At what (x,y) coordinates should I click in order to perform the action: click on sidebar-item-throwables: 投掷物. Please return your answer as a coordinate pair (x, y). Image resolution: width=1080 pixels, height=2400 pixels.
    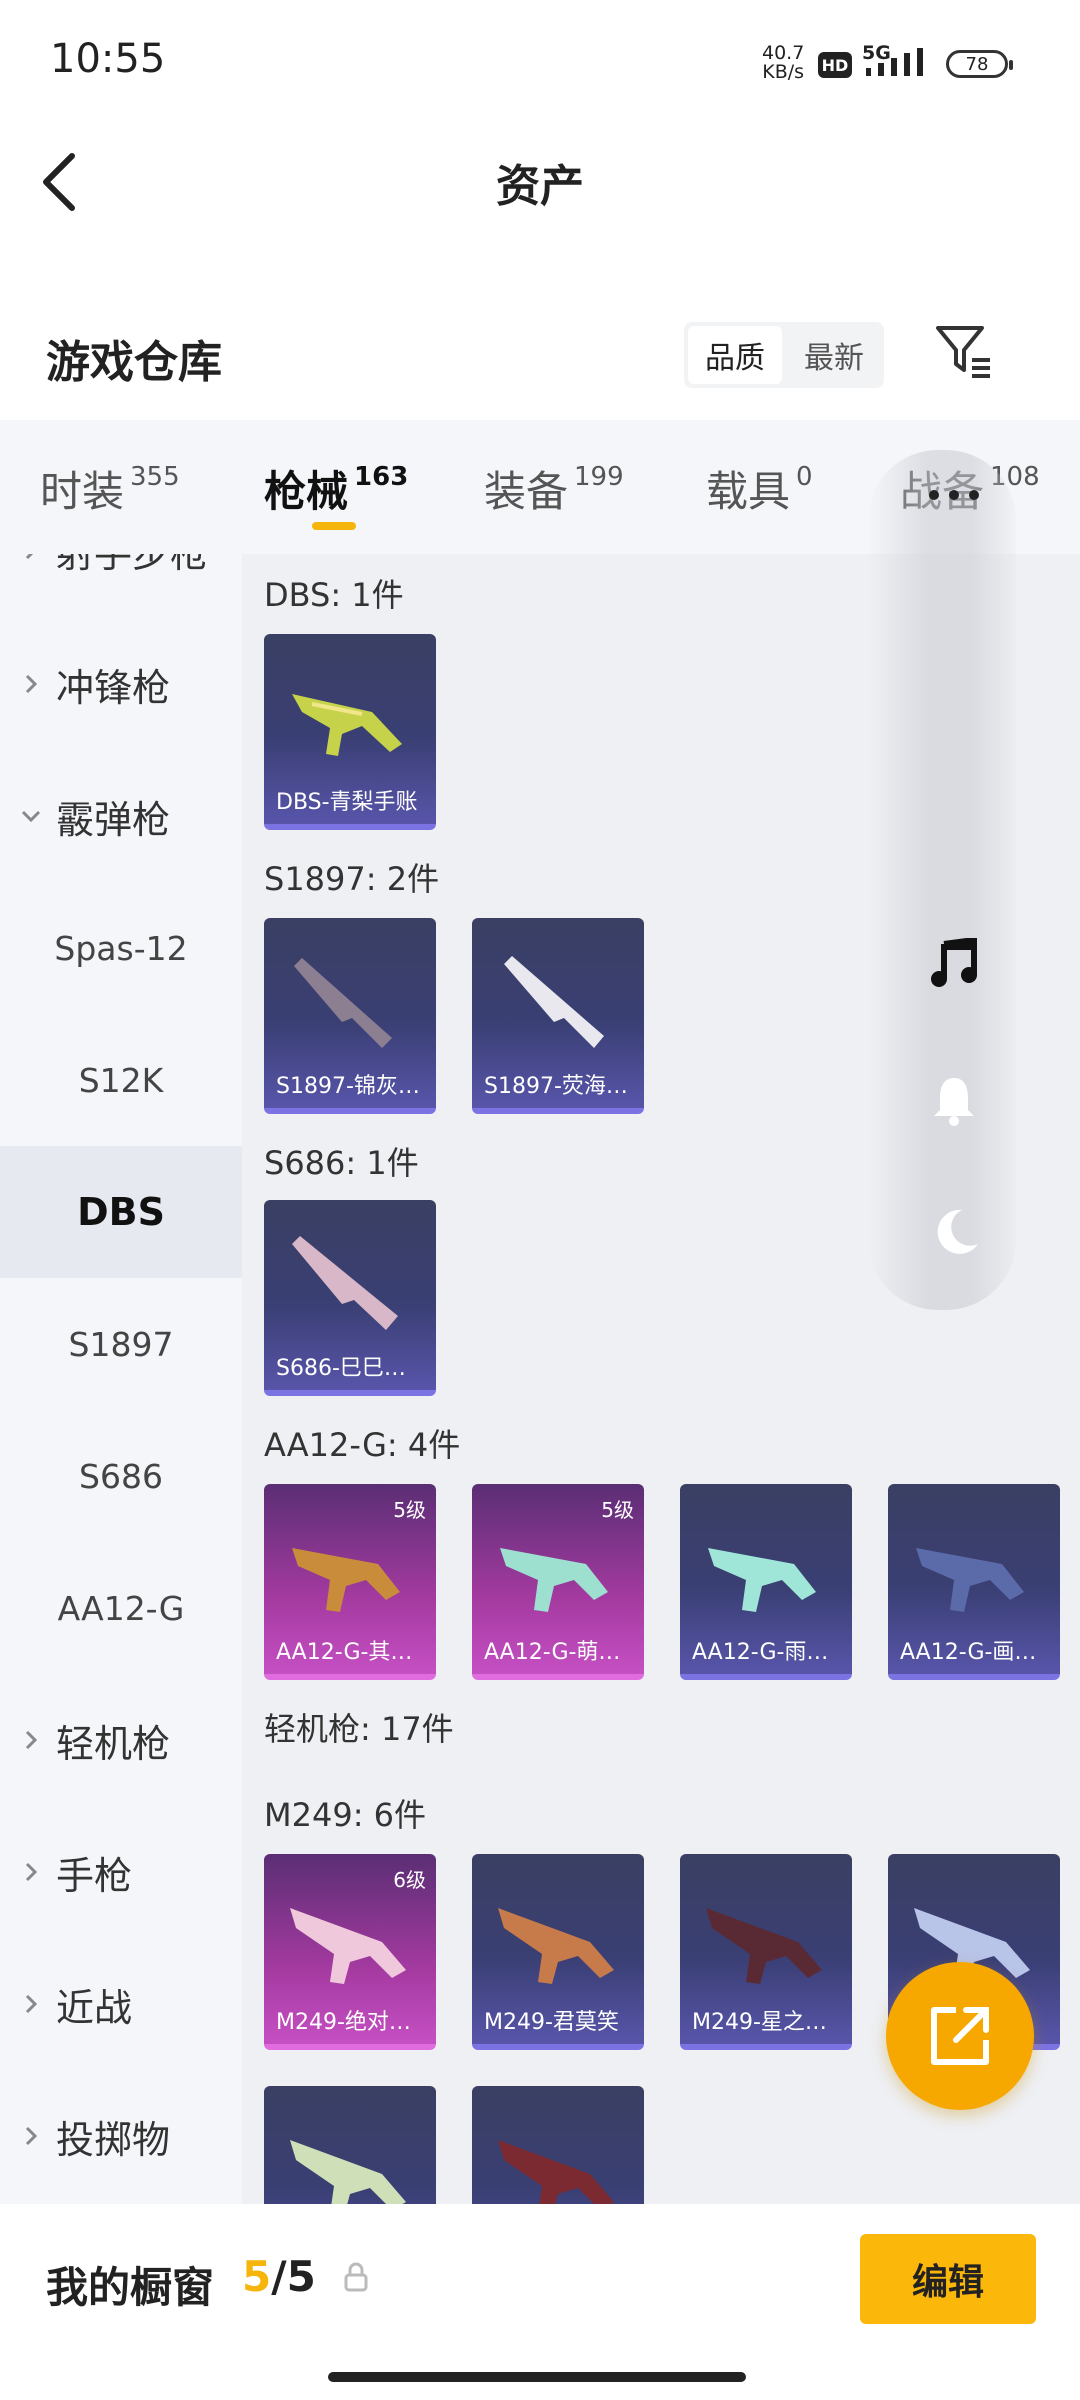
    Looking at the image, I should click on (121, 2136).